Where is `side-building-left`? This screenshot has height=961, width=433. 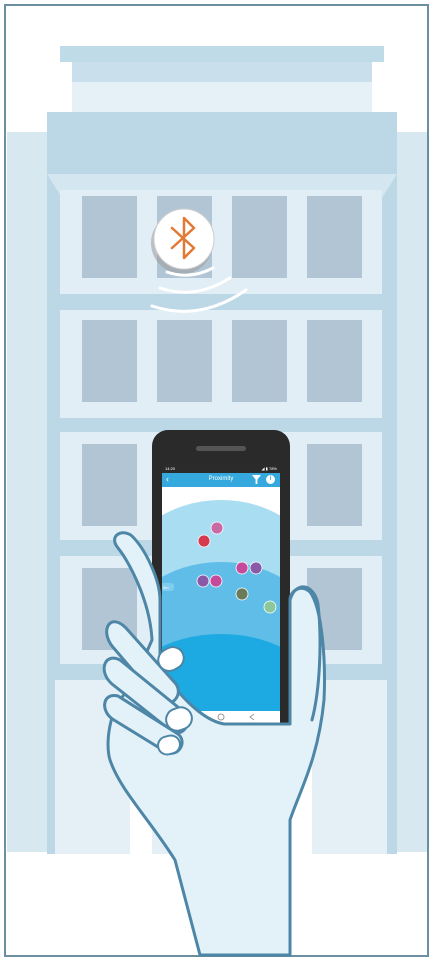 side-building-left is located at coordinates (29, 492).